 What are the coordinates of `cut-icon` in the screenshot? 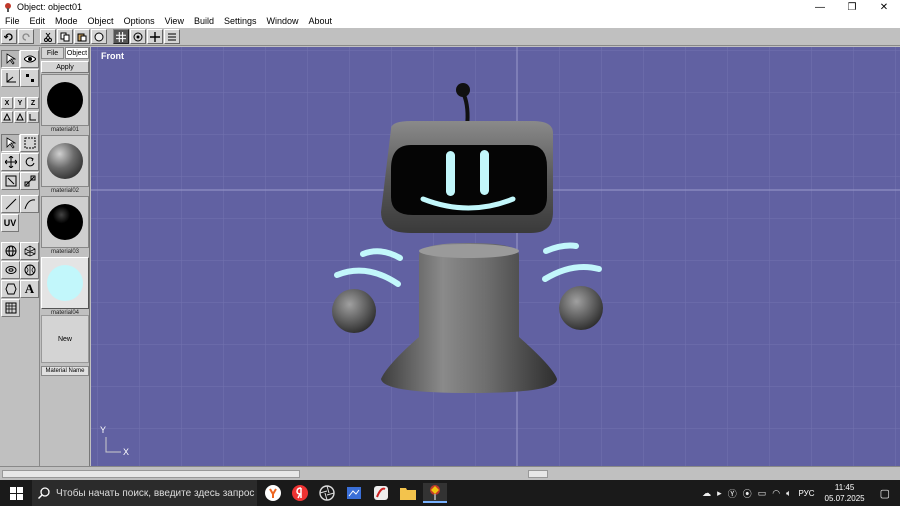 It's located at (48, 37).